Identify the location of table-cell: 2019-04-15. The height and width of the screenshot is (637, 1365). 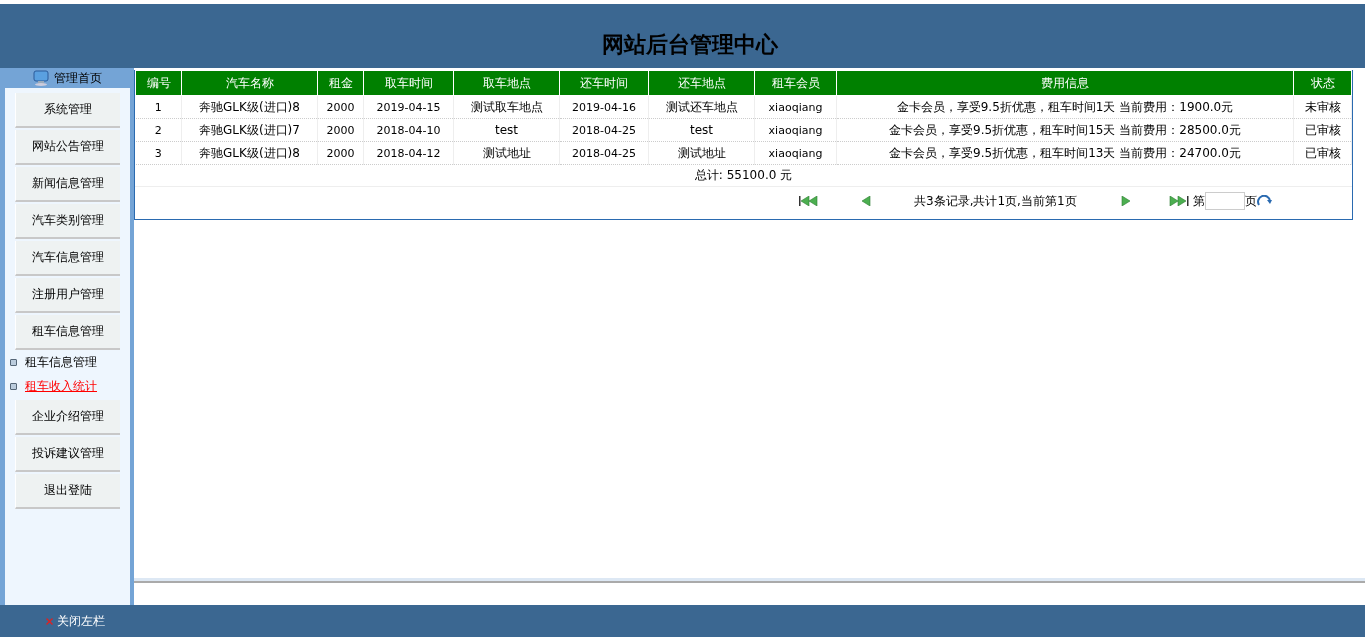
(408, 107).